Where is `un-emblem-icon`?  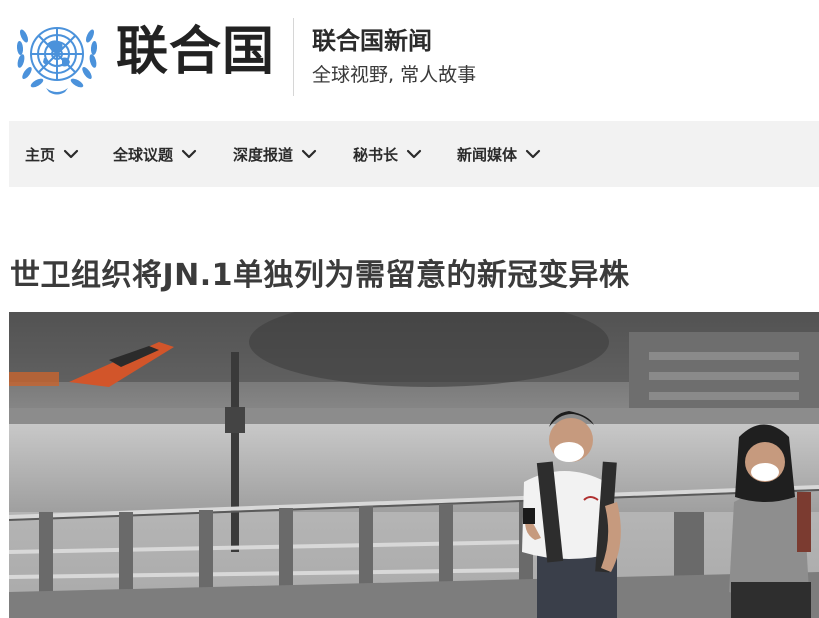
un-emblem-icon is located at coordinates (57, 55).